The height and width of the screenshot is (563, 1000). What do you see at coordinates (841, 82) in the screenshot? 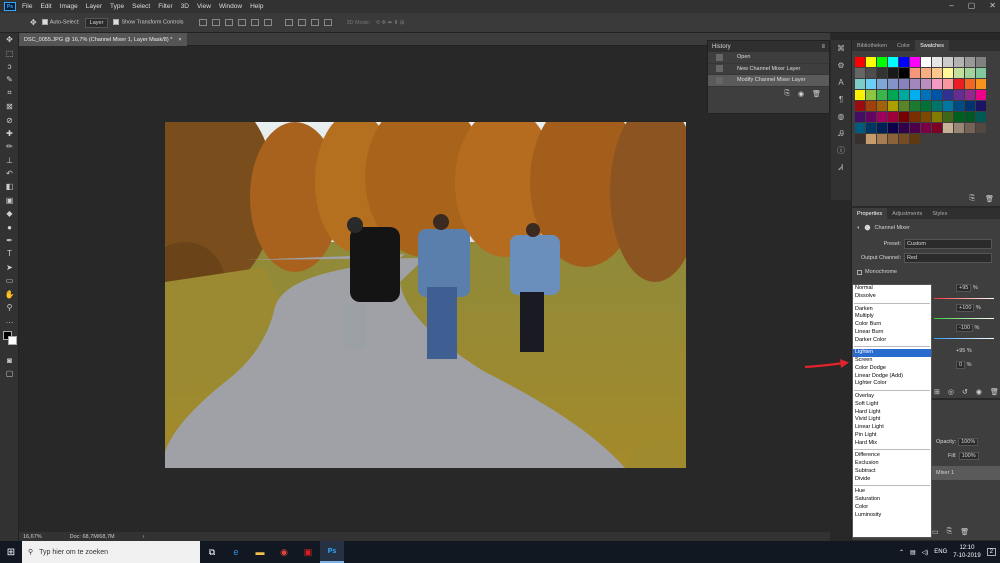
I see `character-panel-icon: A` at bounding box center [841, 82].